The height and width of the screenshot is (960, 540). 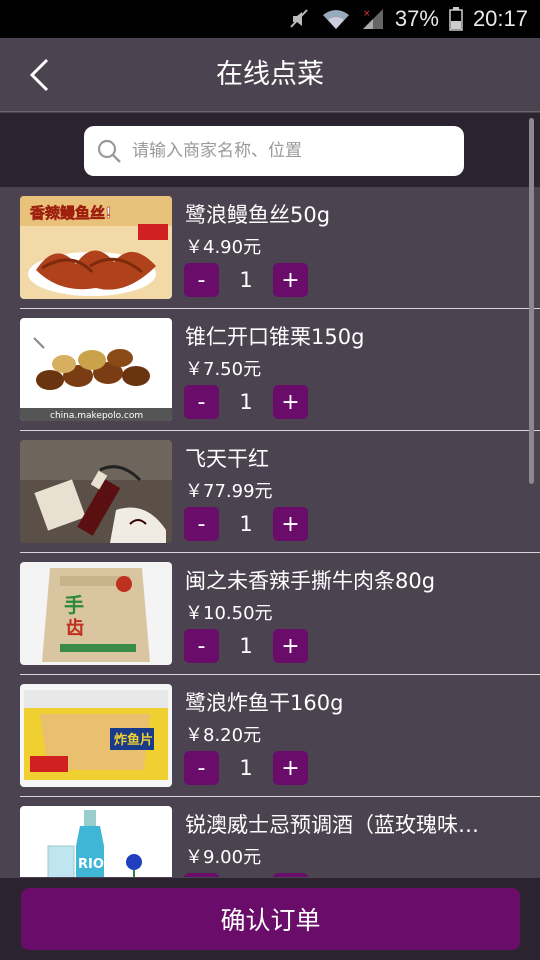 I want to click on clock: 20:17, so click(x=500, y=18).